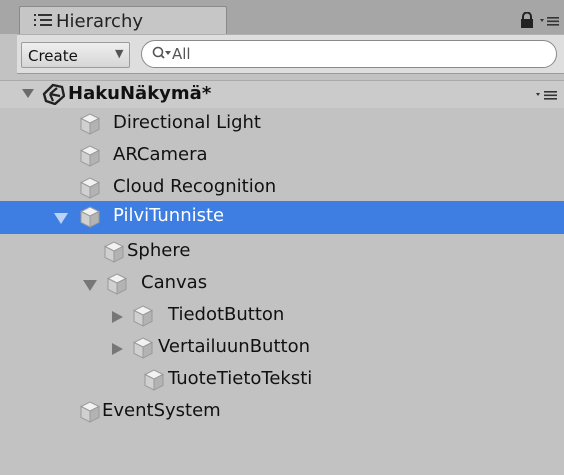 This screenshot has width=564, height=475. I want to click on tree-item-label: ARCamera, so click(160, 154).